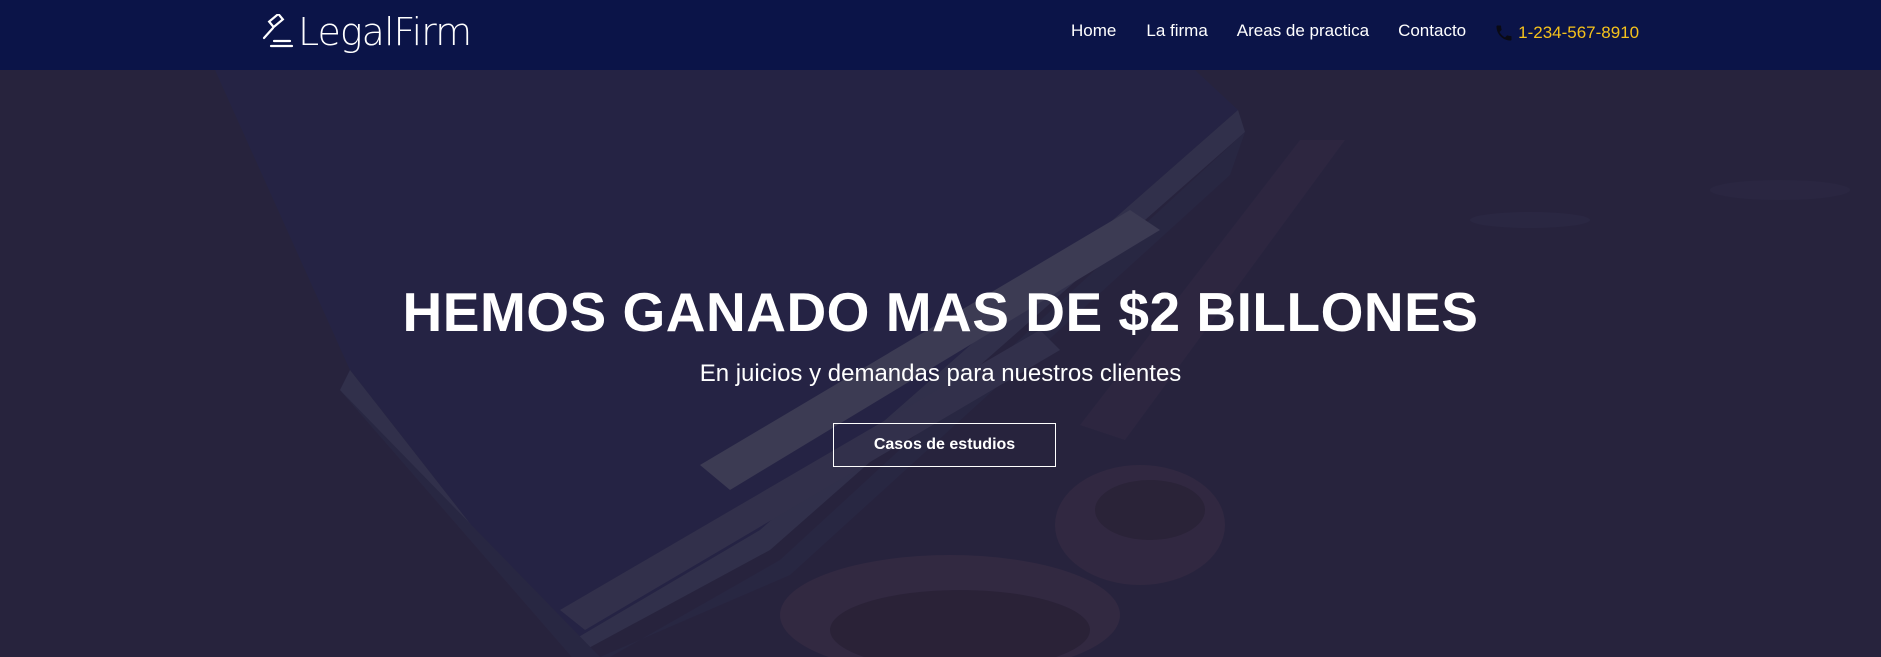  Describe the element at coordinates (278, 31) in the screenshot. I see `gavel-icon` at that location.